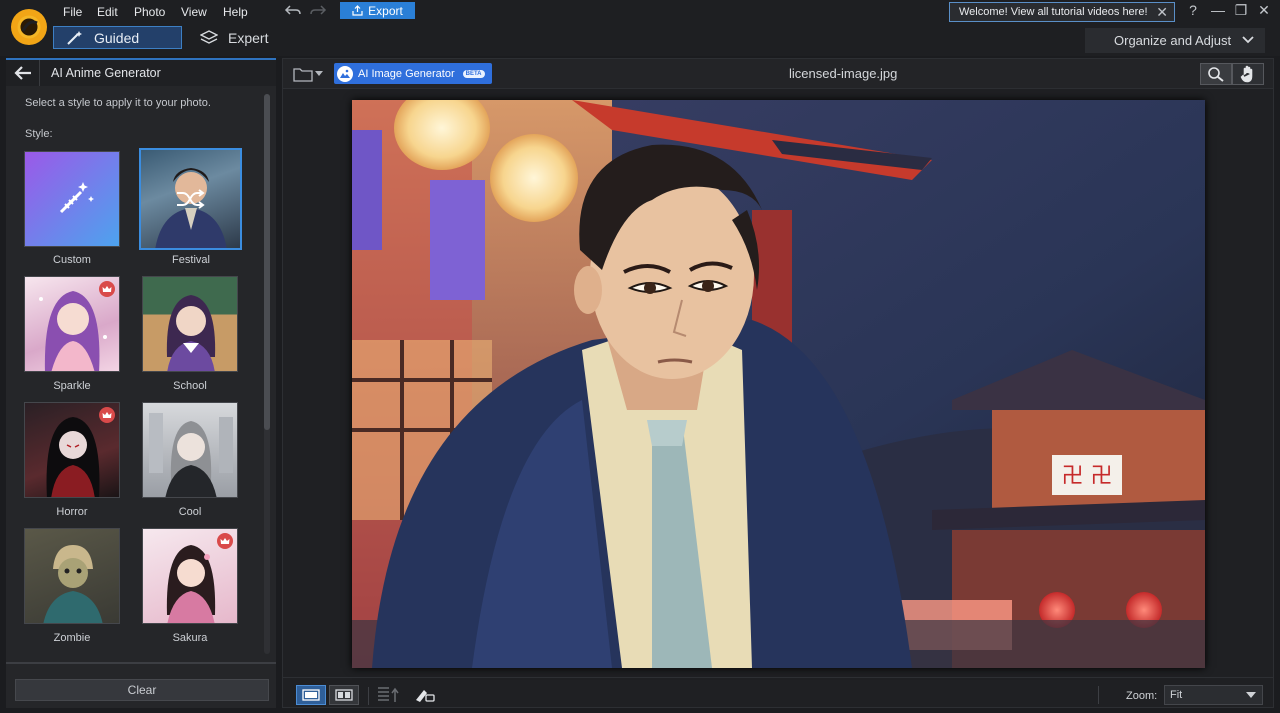 This screenshot has height=713, width=1280. Describe the element at coordinates (357, 10) in the screenshot. I see `export-icon` at that location.